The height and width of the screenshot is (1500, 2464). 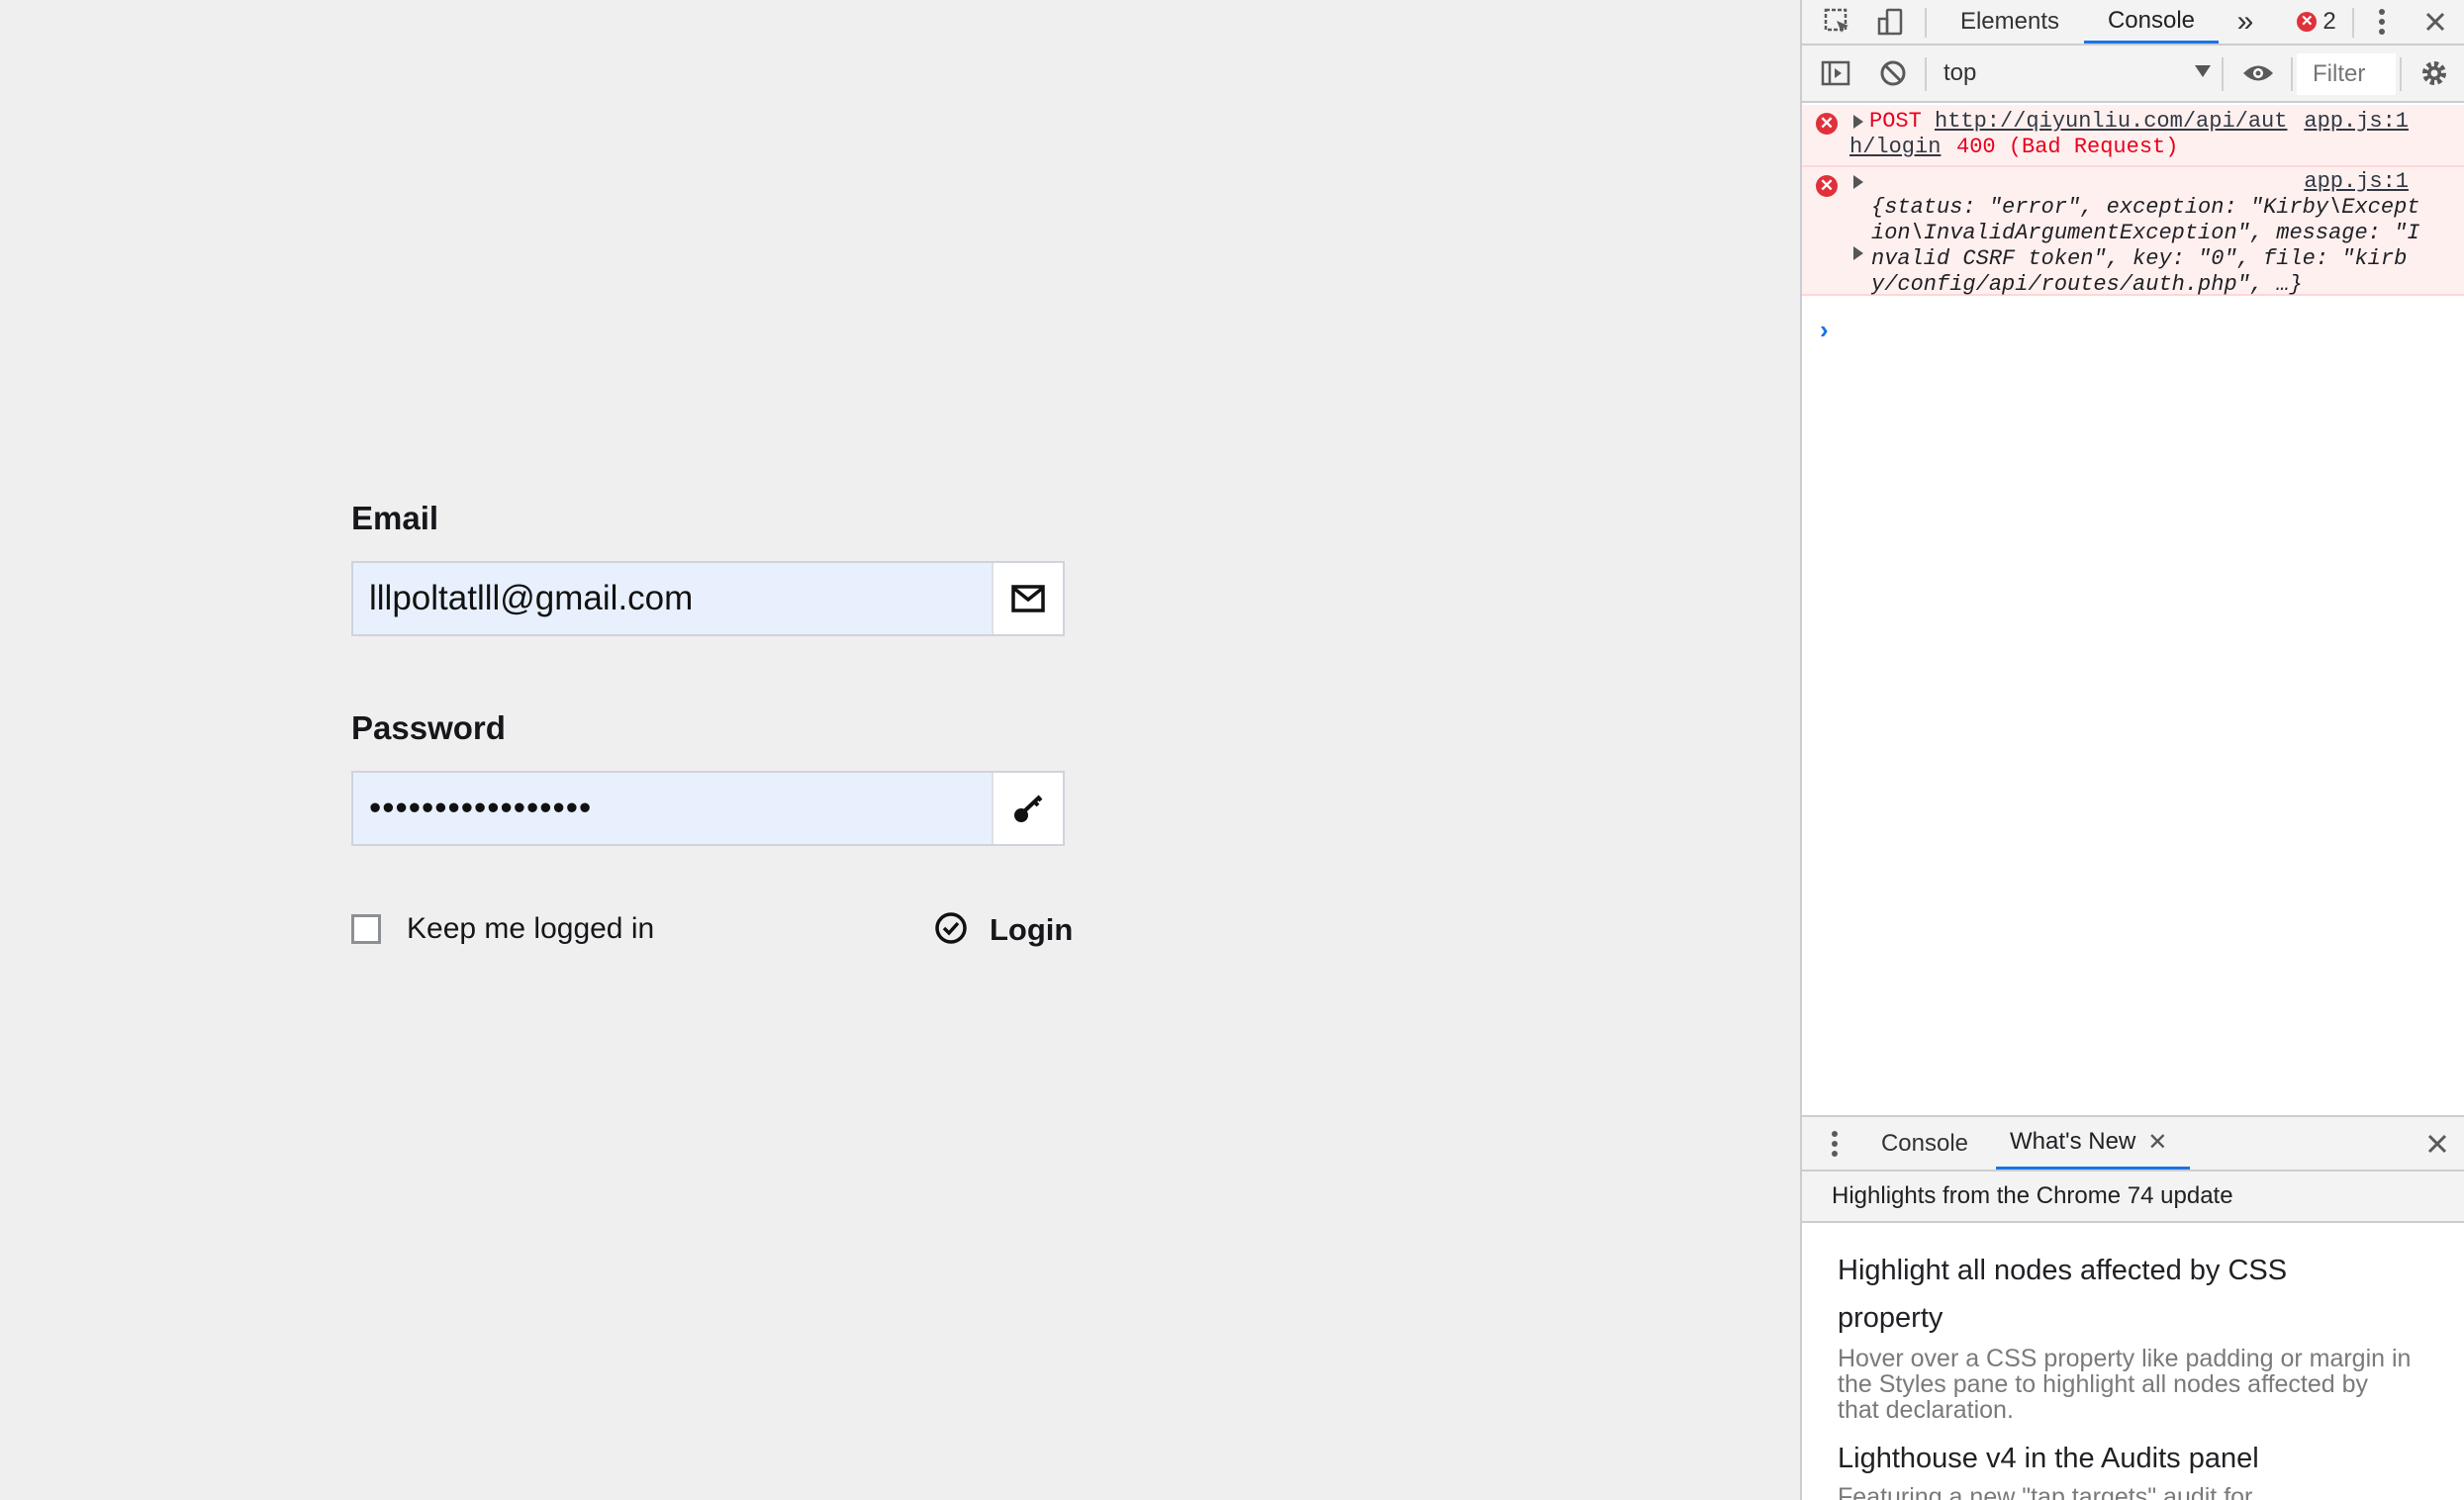 What do you see at coordinates (2258, 73) in the screenshot?
I see `live-expression-eye-icon` at bounding box center [2258, 73].